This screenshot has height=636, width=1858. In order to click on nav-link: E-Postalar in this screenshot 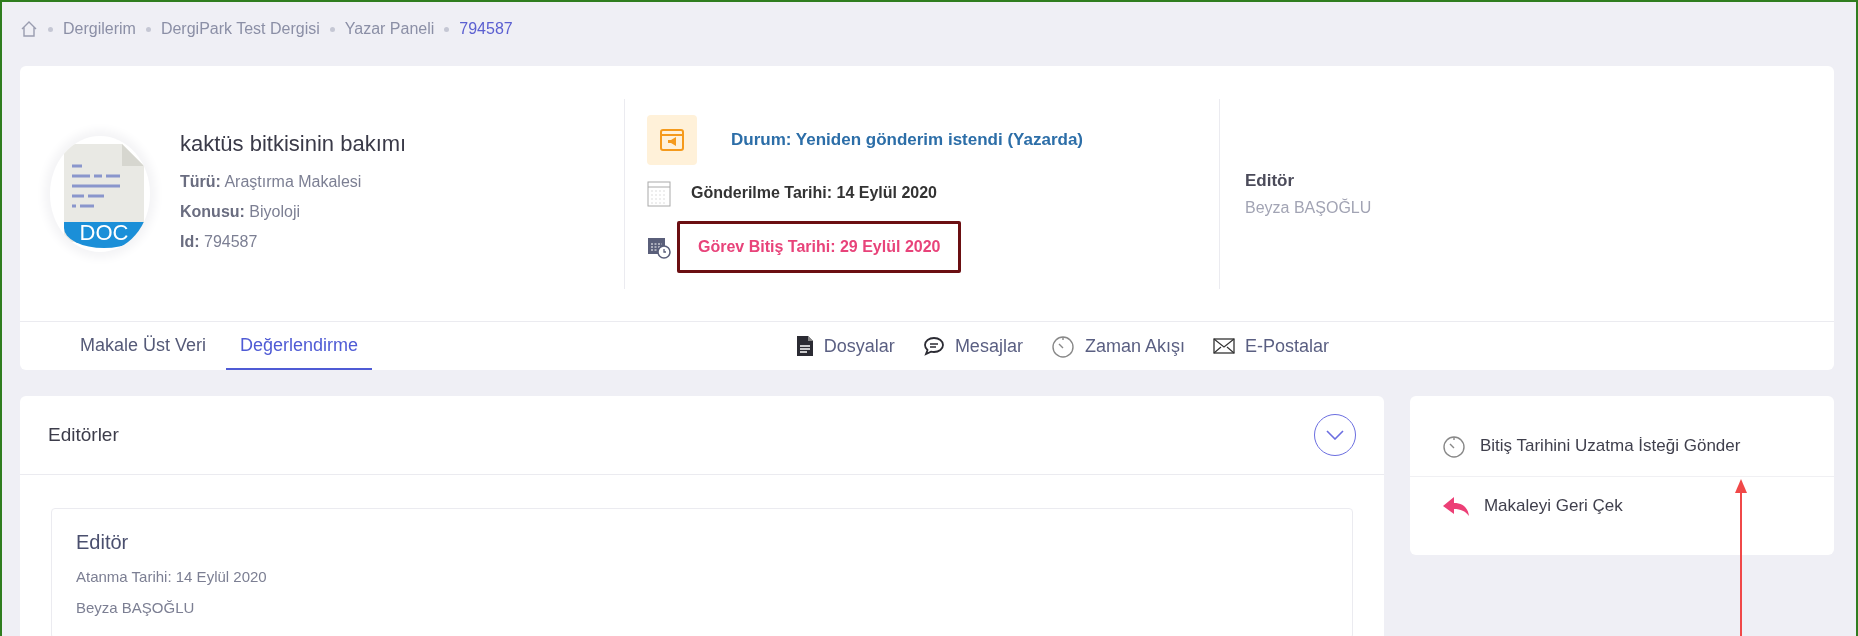, I will do `click(1270, 346)`.